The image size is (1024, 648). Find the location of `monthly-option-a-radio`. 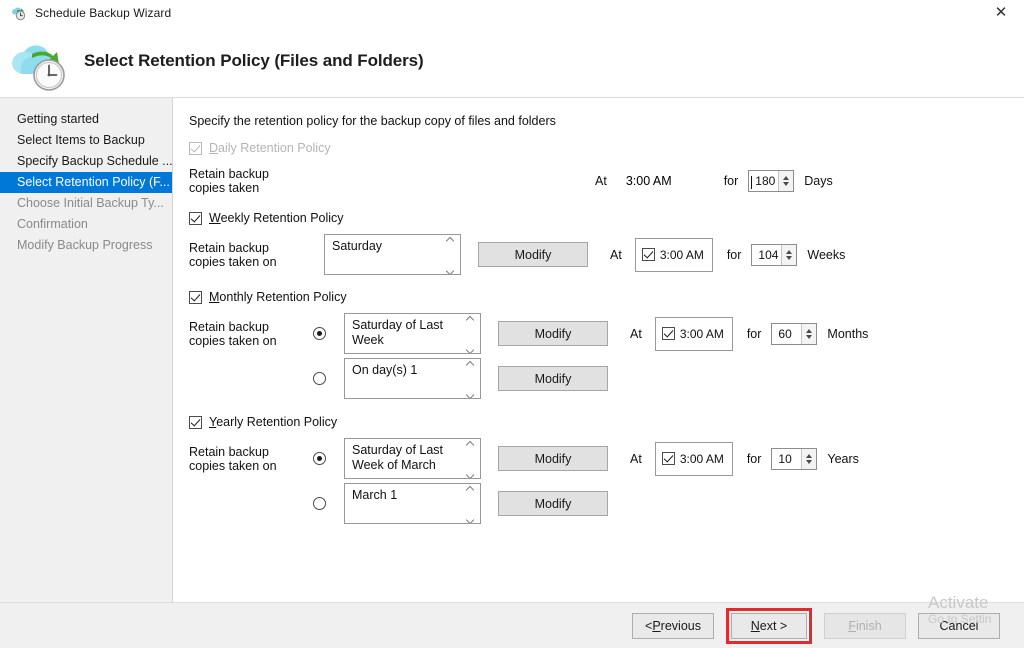

monthly-option-a-radio is located at coordinates (319, 333).